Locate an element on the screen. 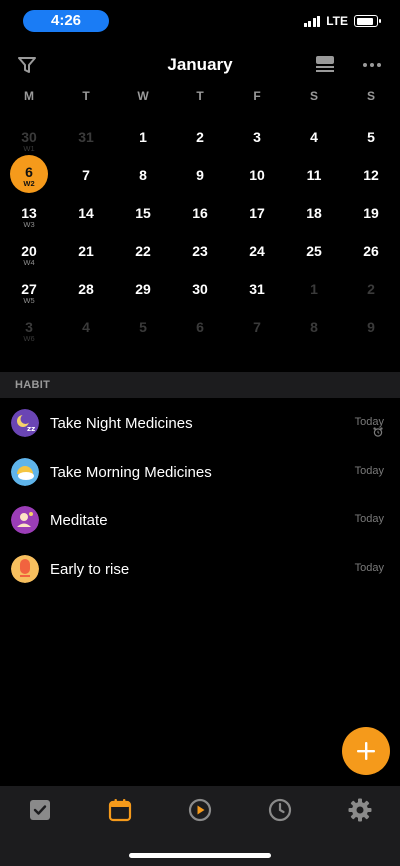  calendar-day: 14 is located at coordinates (86, 210).